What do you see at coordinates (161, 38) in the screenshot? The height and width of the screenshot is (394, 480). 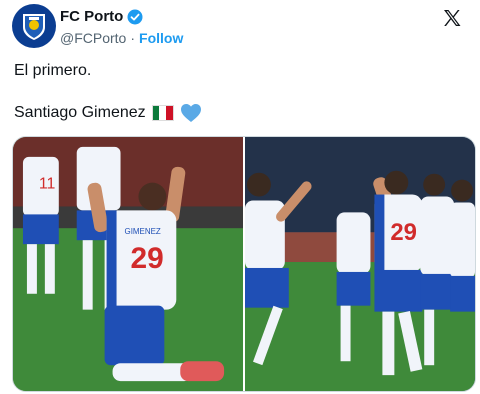 I see `follow-button: Follow` at bounding box center [161, 38].